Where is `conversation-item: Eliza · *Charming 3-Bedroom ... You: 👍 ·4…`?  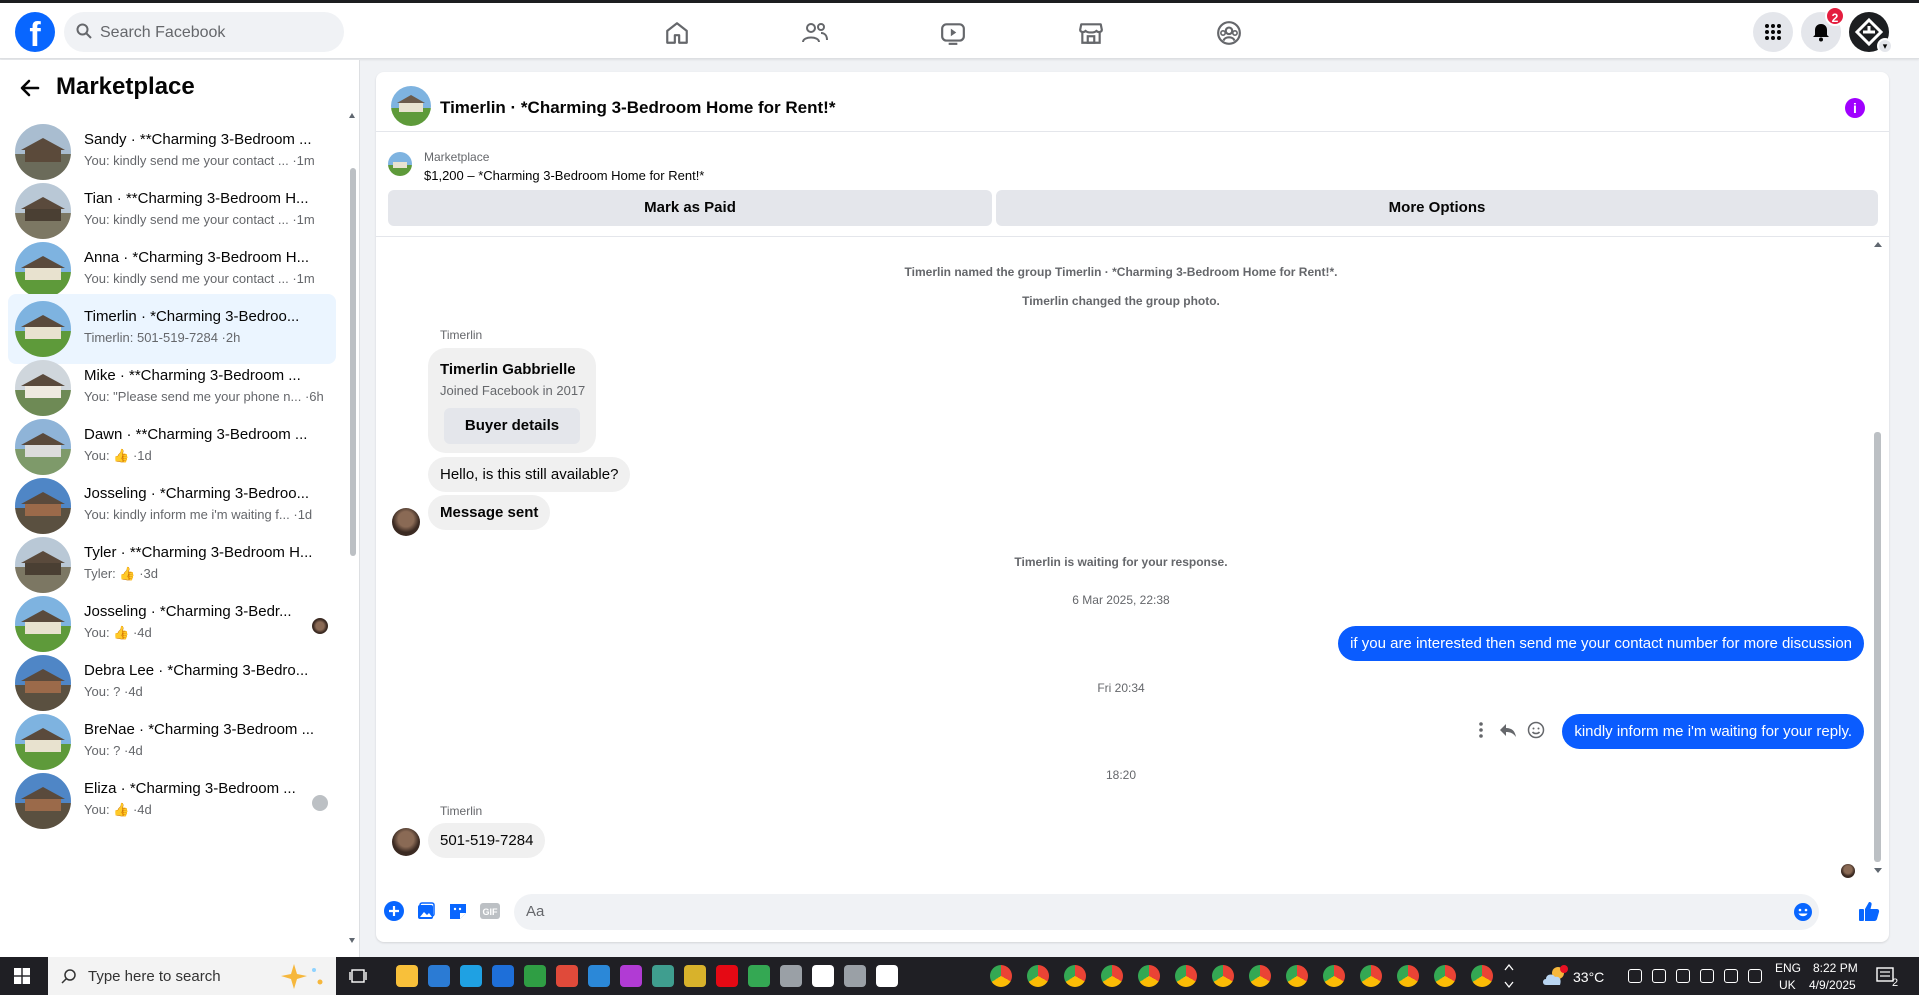
conversation-item: Eliza · *Charming 3-Bedroom ... You: 👍 ·4… is located at coordinates (172, 801).